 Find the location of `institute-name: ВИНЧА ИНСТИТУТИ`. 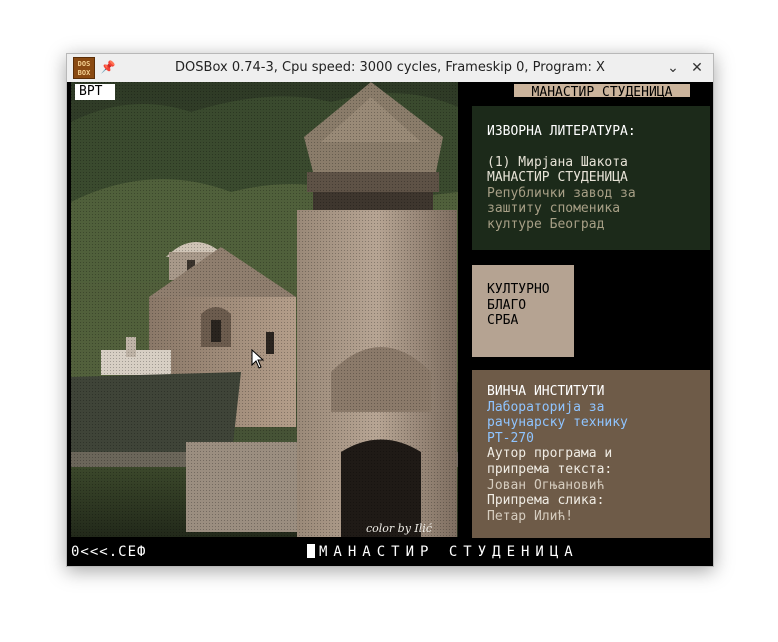

institute-name: ВИНЧА ИНСТИТУТИ is located at coordinates (546, 391).